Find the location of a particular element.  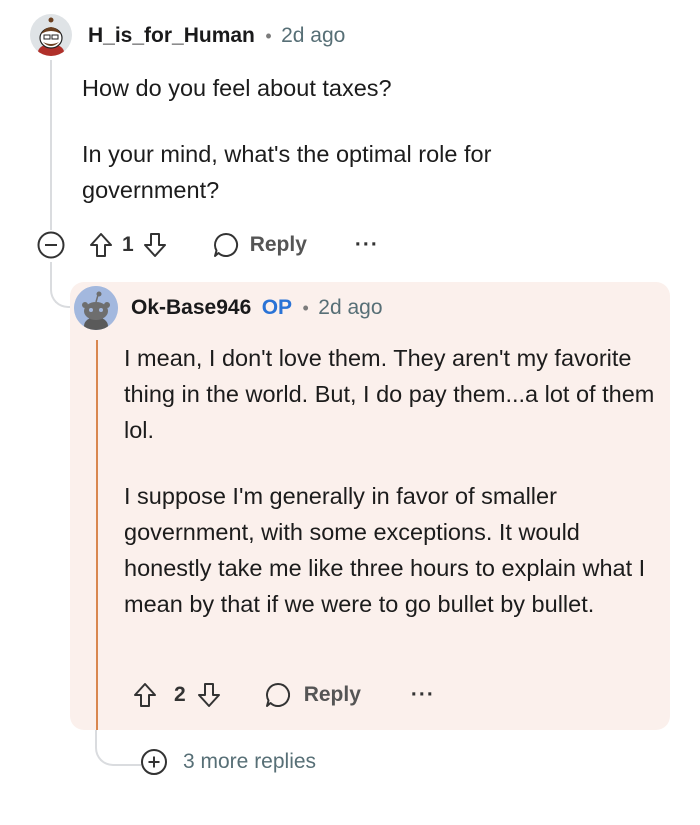

vote-count: 2 is located at coordinates (180, 694).